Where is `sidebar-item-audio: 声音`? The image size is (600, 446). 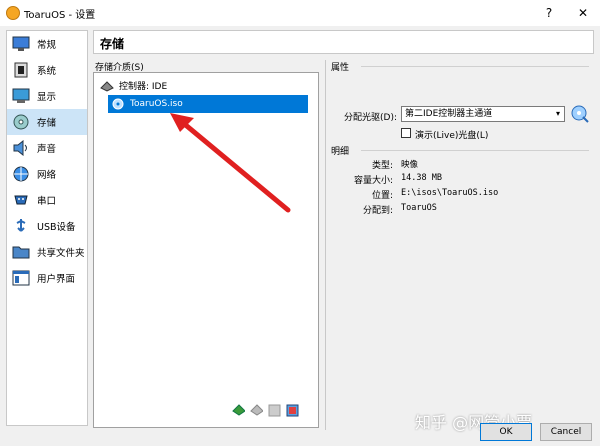
sidebar-item-audio: 声音 is located at coordinates (47, 148).